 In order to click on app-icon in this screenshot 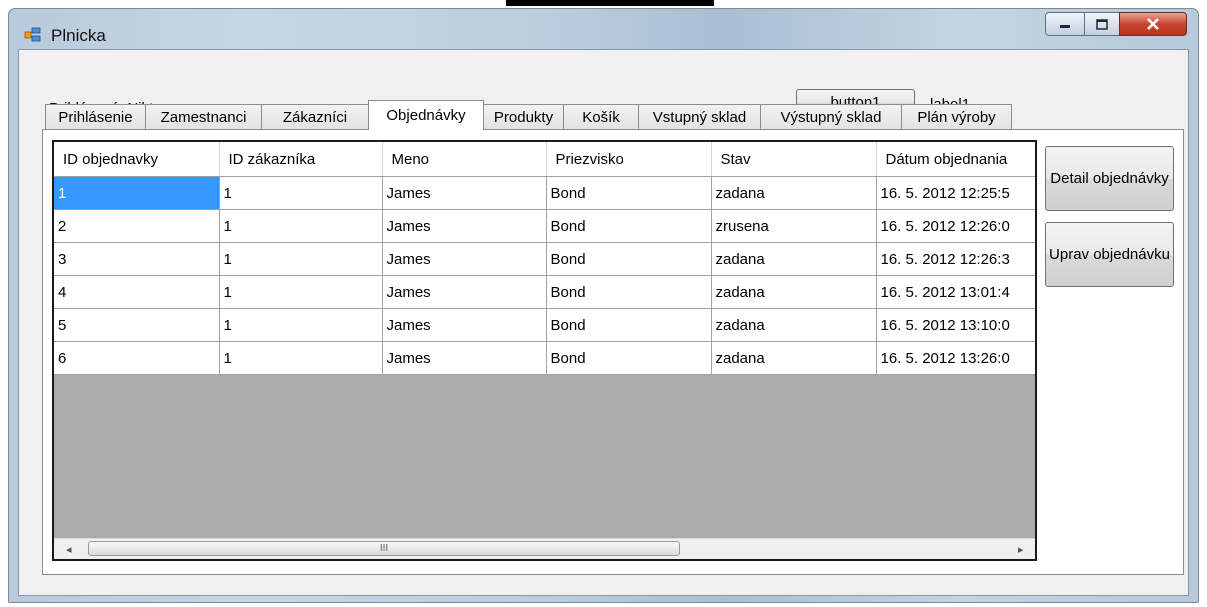, I will do `click(32, 34)`.